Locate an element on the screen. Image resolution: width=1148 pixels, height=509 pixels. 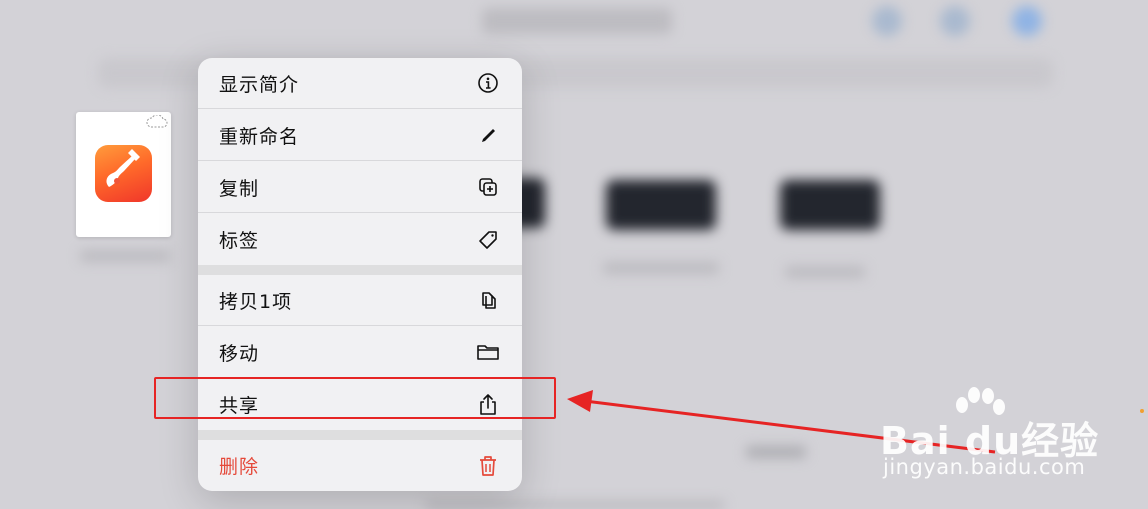
orange-dot is located at coordinates (1142, 411).